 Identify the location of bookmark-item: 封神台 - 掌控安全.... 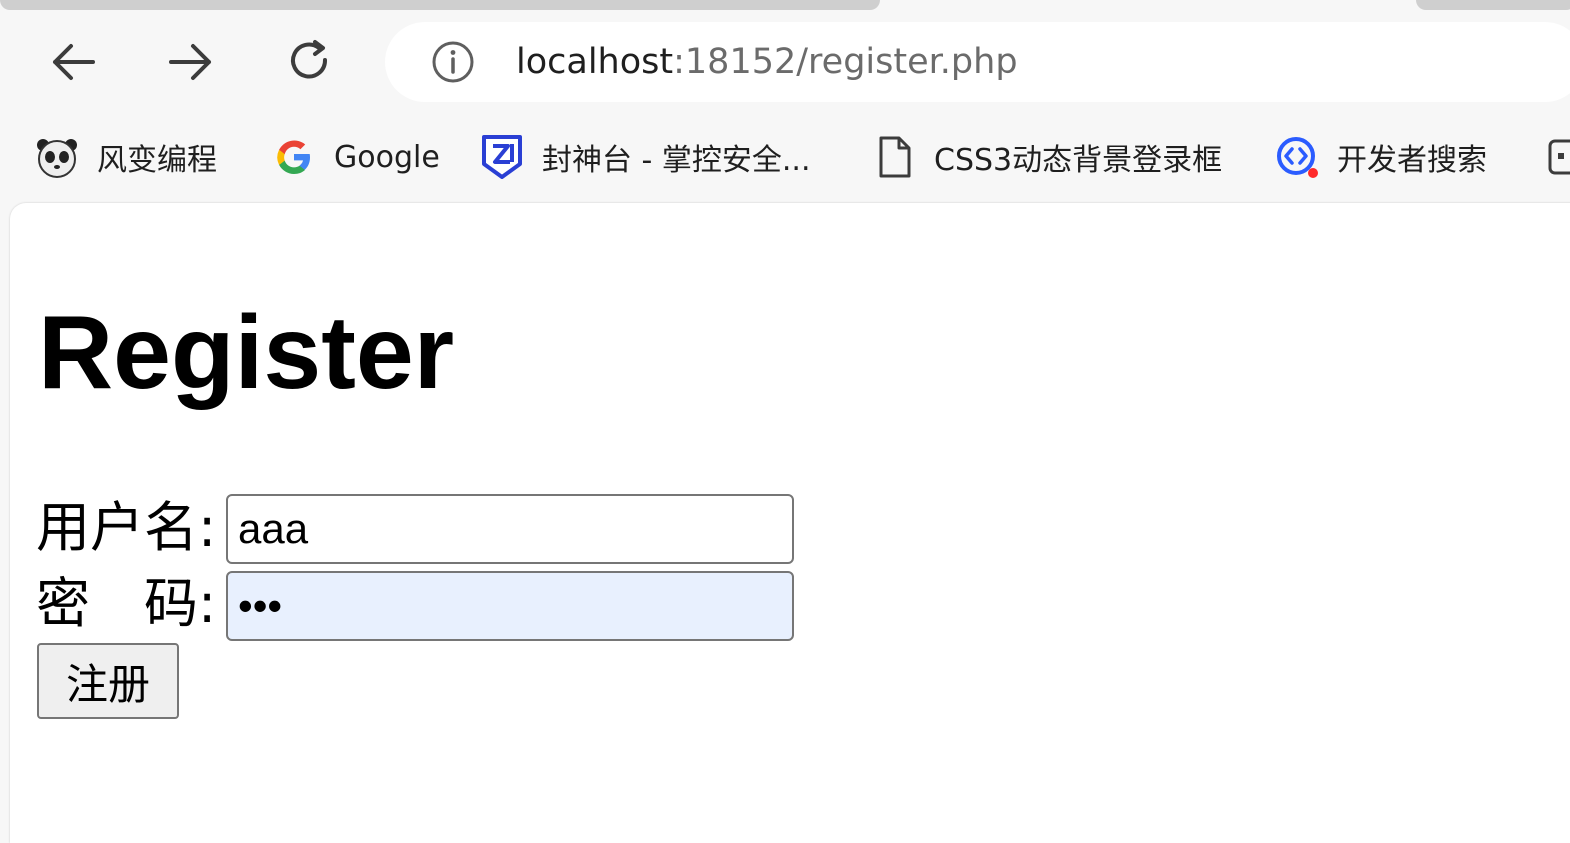
(645, 157).